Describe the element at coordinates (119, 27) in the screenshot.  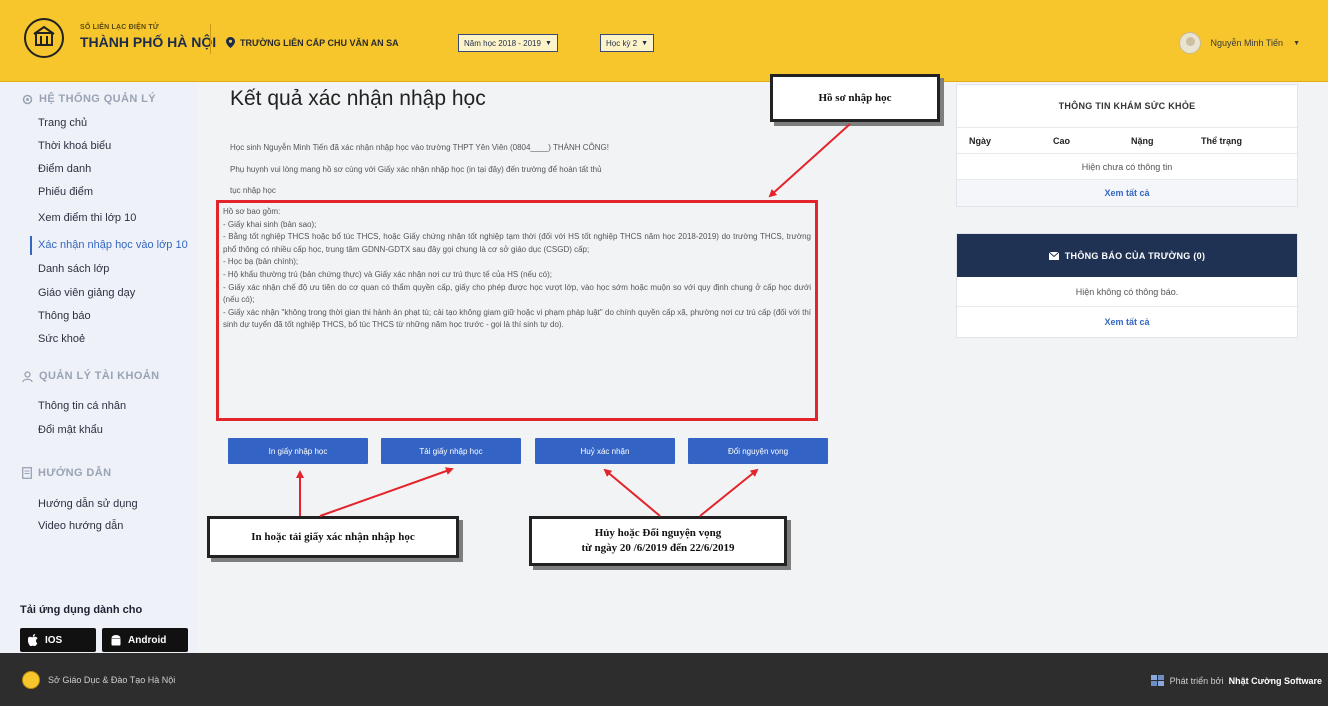
I see `logo-subtitle: SỔ LIÊN LẠC ĐIỆN TỬ` at that location.